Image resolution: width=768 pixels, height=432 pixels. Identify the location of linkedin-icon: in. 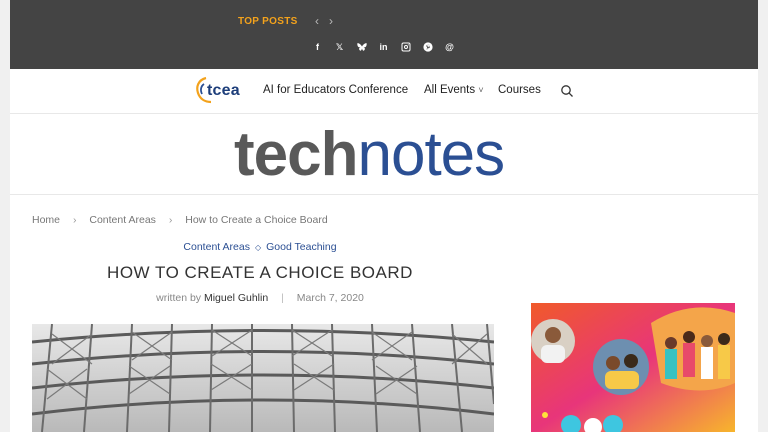
(383, 47).